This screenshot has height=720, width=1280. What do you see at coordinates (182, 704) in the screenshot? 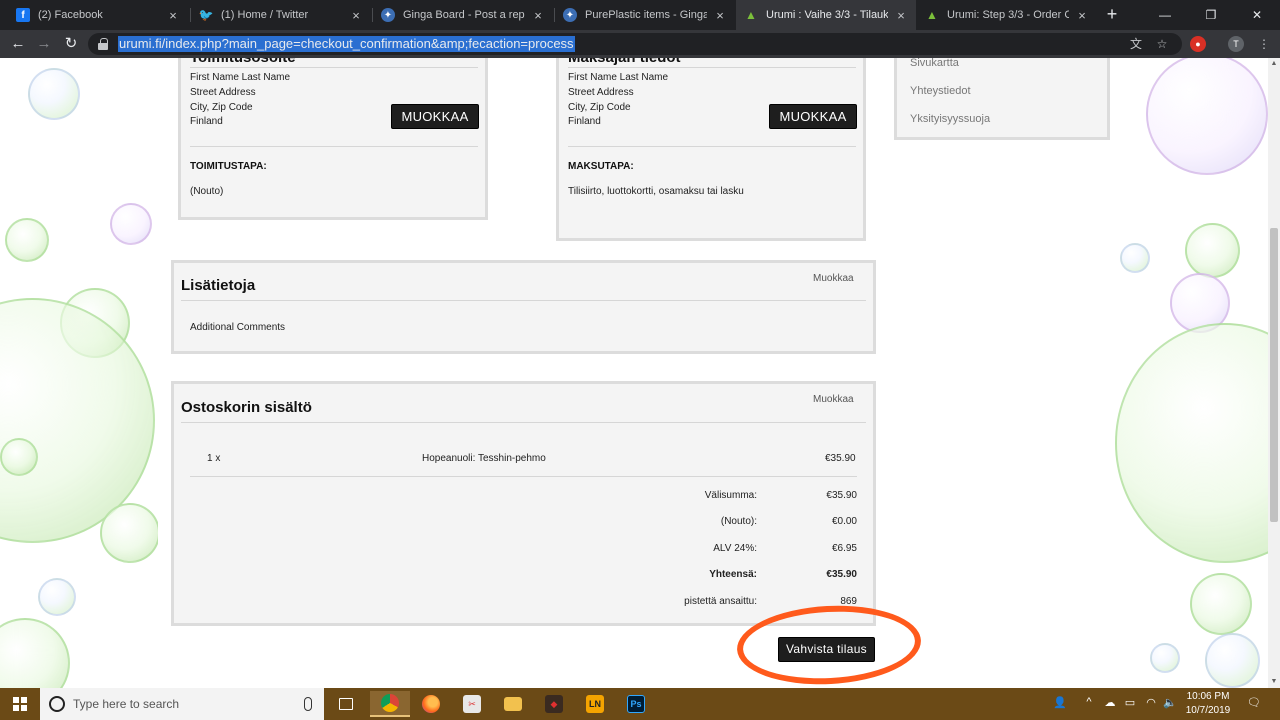
I see `taskbar-search: Type here to search` at bounding box center [182, 704].